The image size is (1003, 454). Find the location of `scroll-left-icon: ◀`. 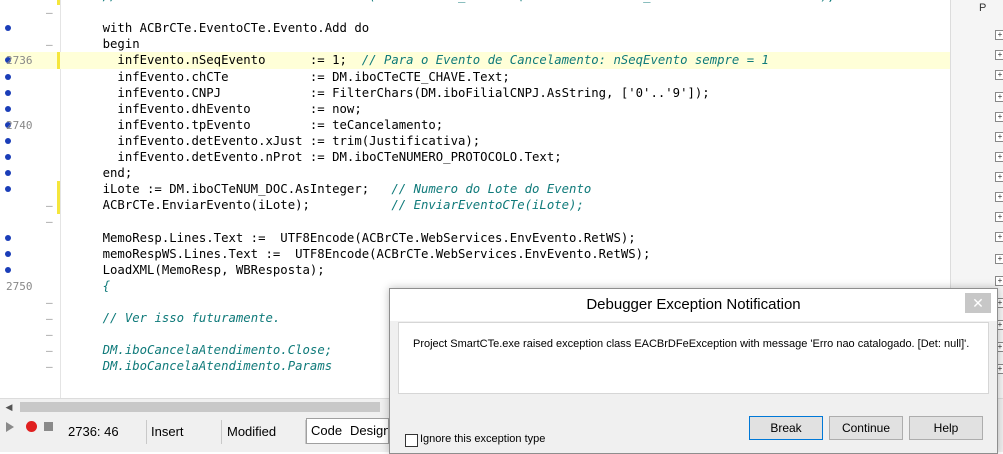

scroll-left-icon: ◀ is located at coordinates (9, 407).